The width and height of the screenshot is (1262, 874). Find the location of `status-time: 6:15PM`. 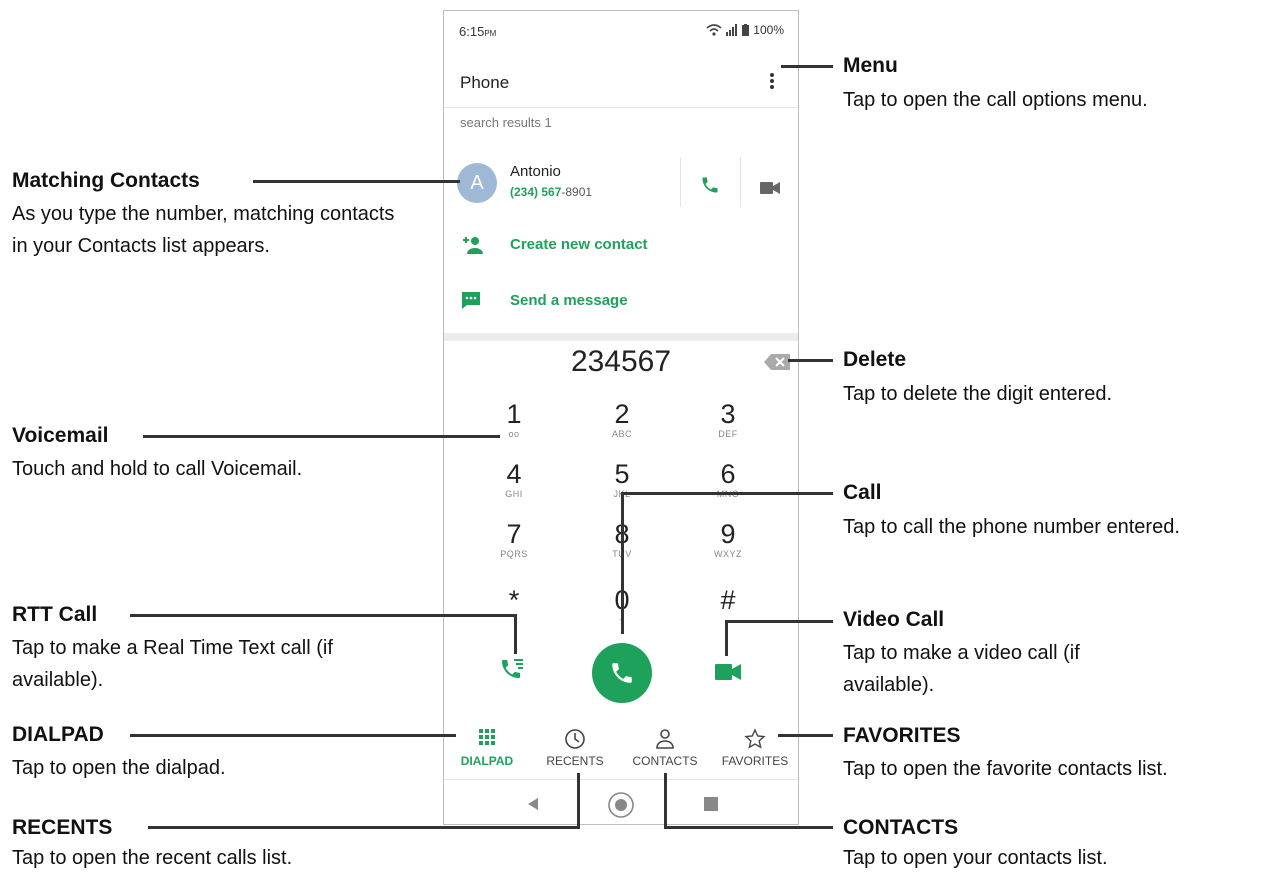

status-time: 6:15PM is located at coordinates (478, 31).